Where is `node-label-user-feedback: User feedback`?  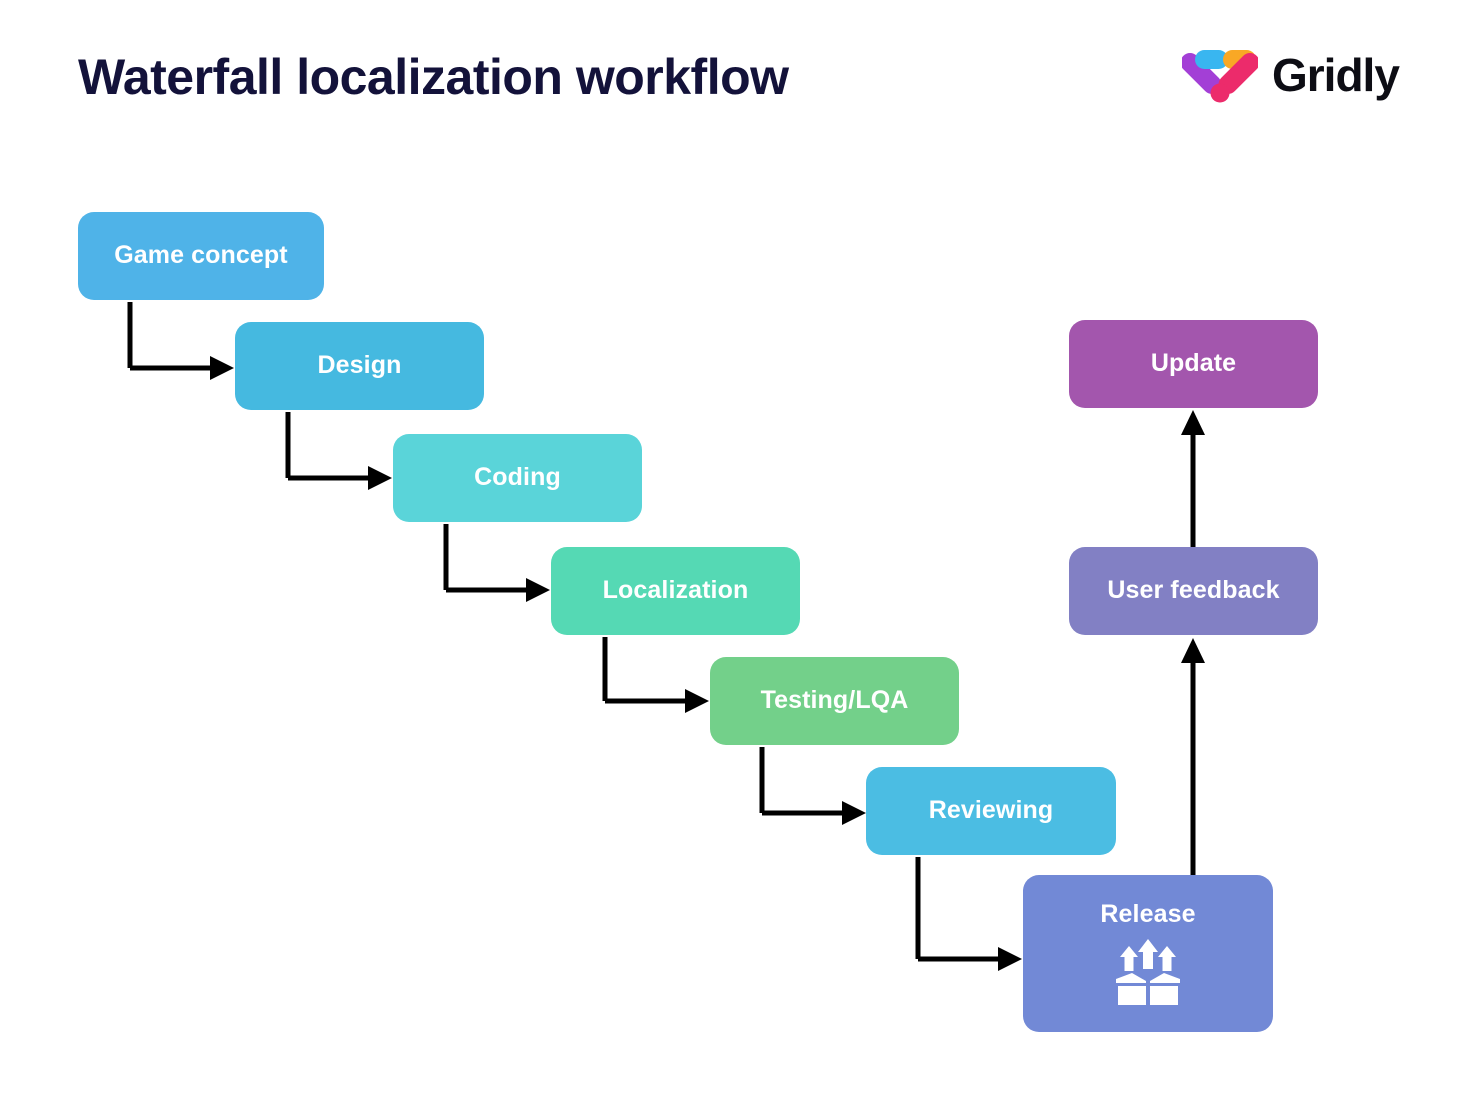
node-label-user-feedback: User feedback is located at coordinates (1193, 590).